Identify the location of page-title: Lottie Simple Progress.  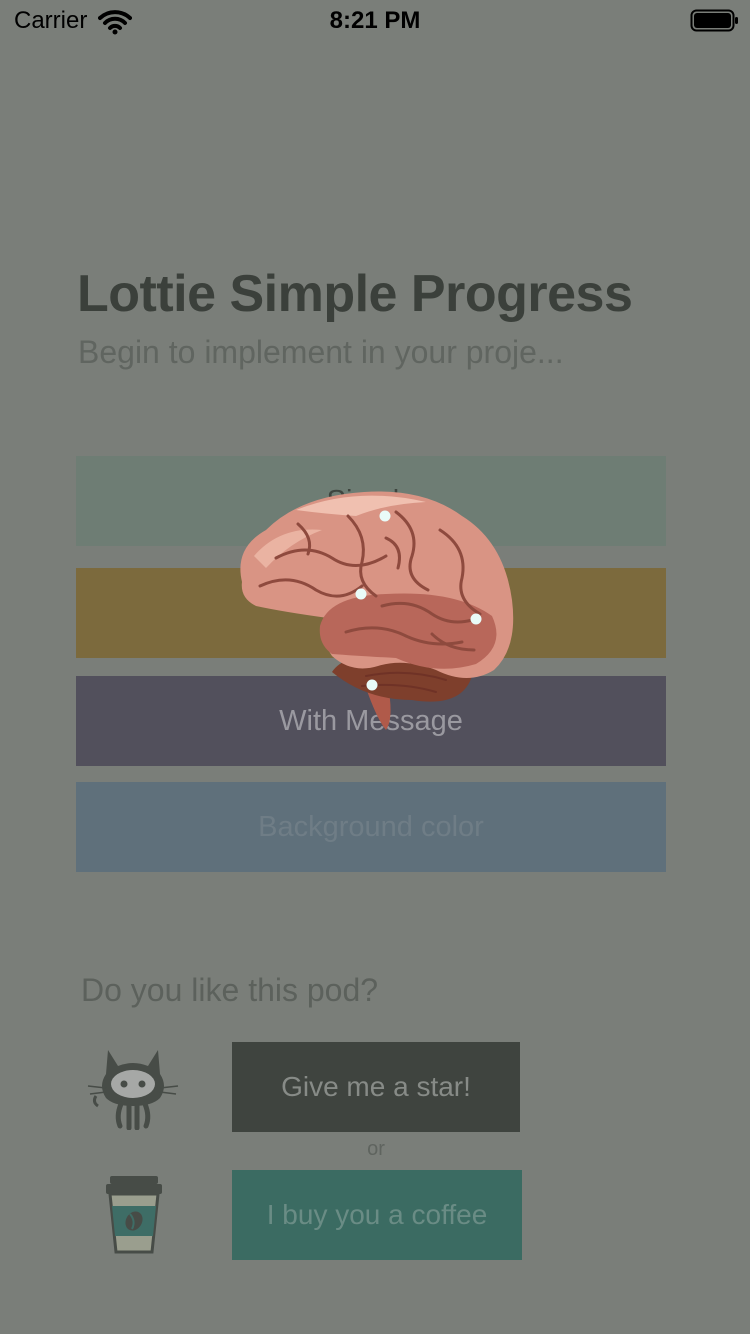
(355, 294).